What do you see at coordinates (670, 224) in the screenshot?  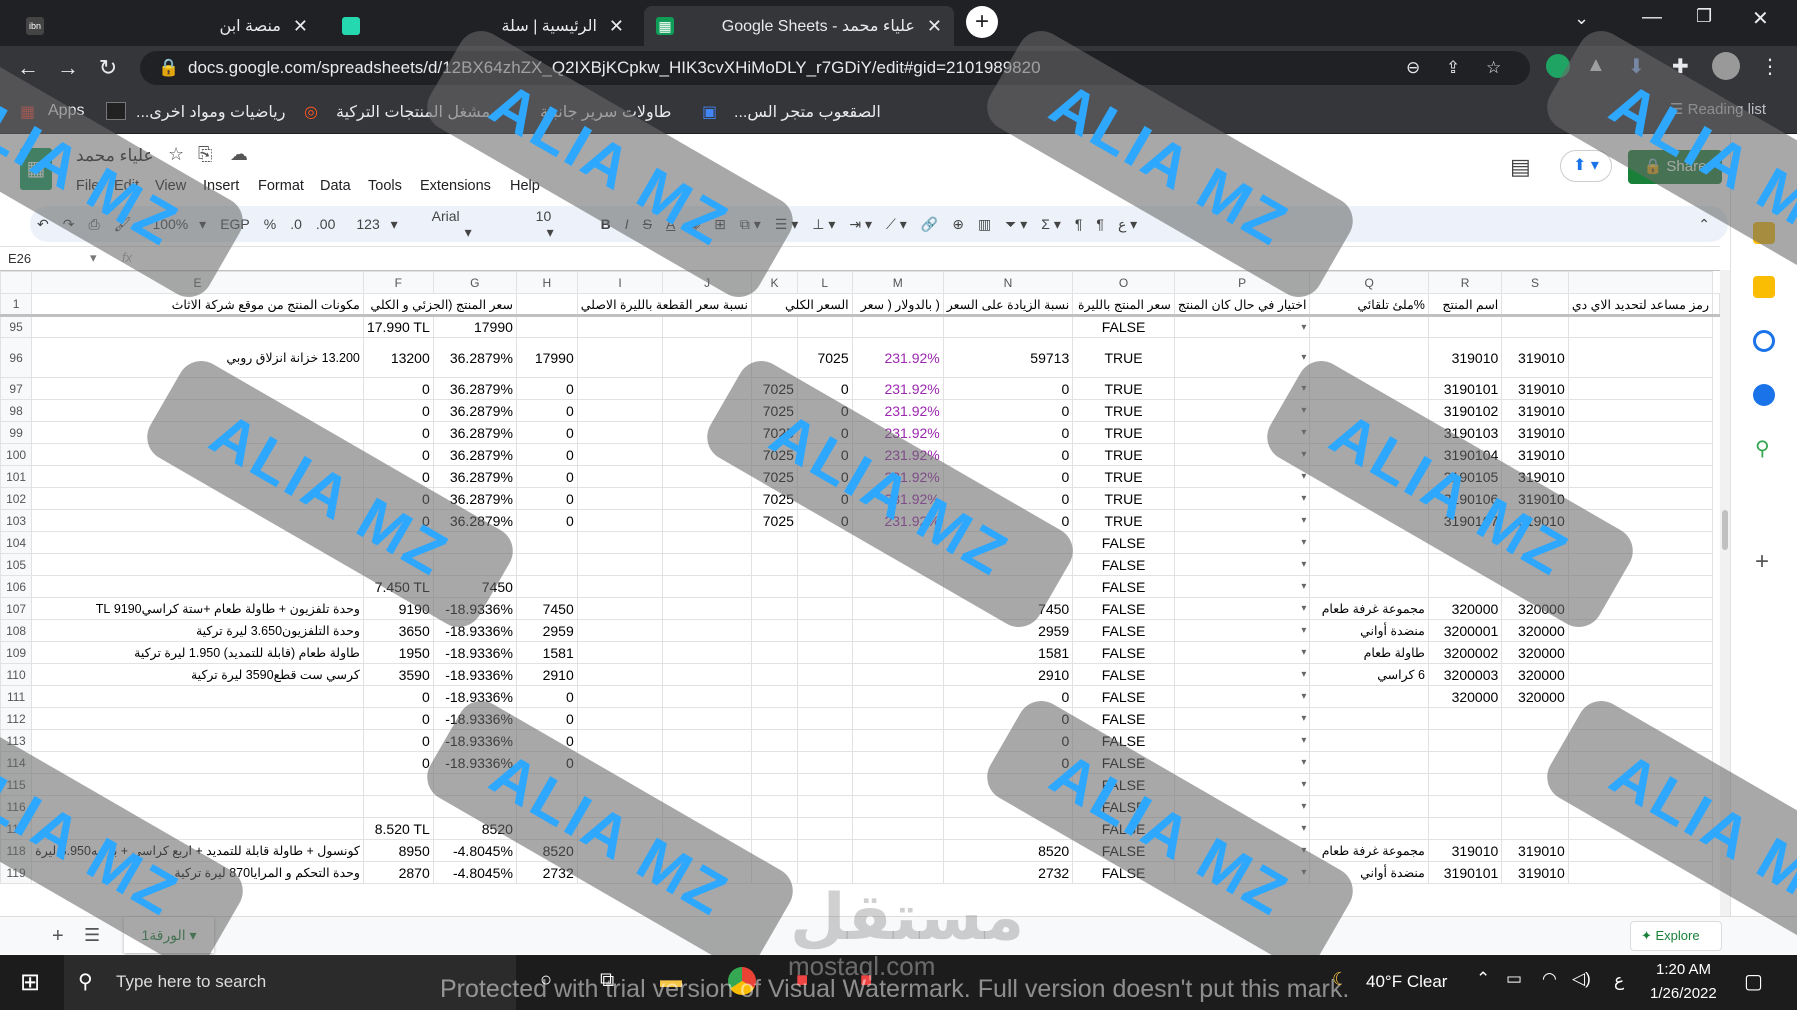 I see `text-color-icon: A` at bounding box center [670, 224].